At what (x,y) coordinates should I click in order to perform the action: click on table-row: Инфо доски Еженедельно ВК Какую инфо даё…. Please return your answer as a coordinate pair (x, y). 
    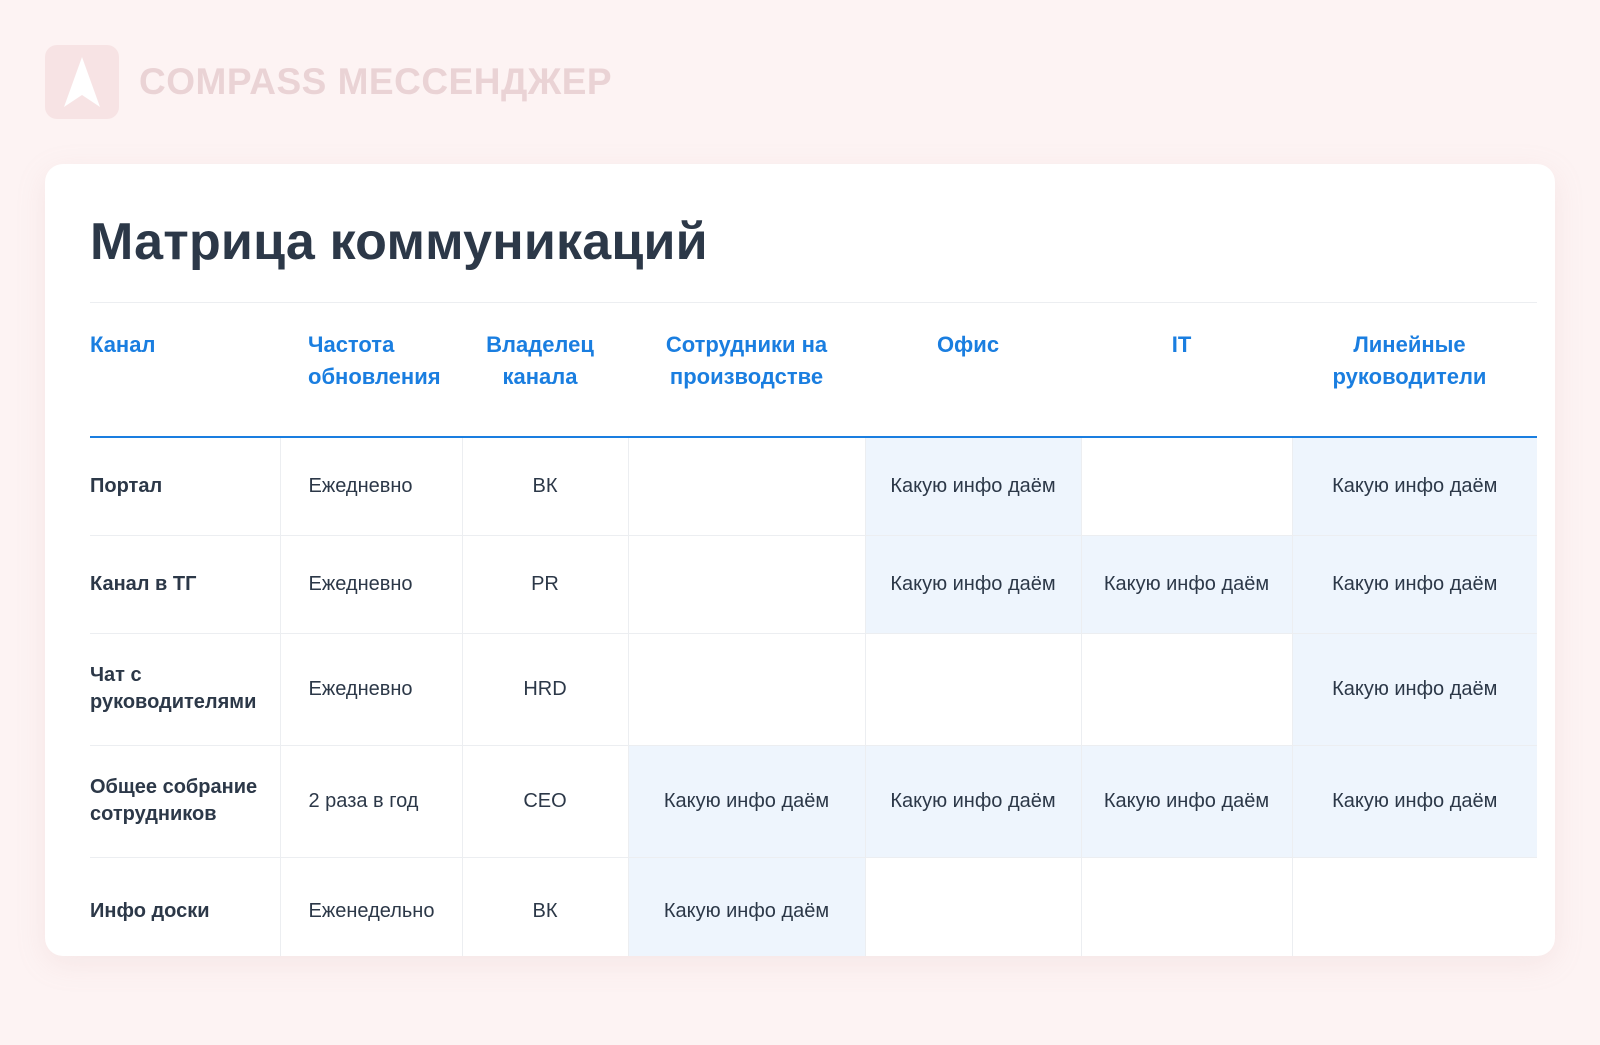
    Looking at the image, I should click on (813, 906).